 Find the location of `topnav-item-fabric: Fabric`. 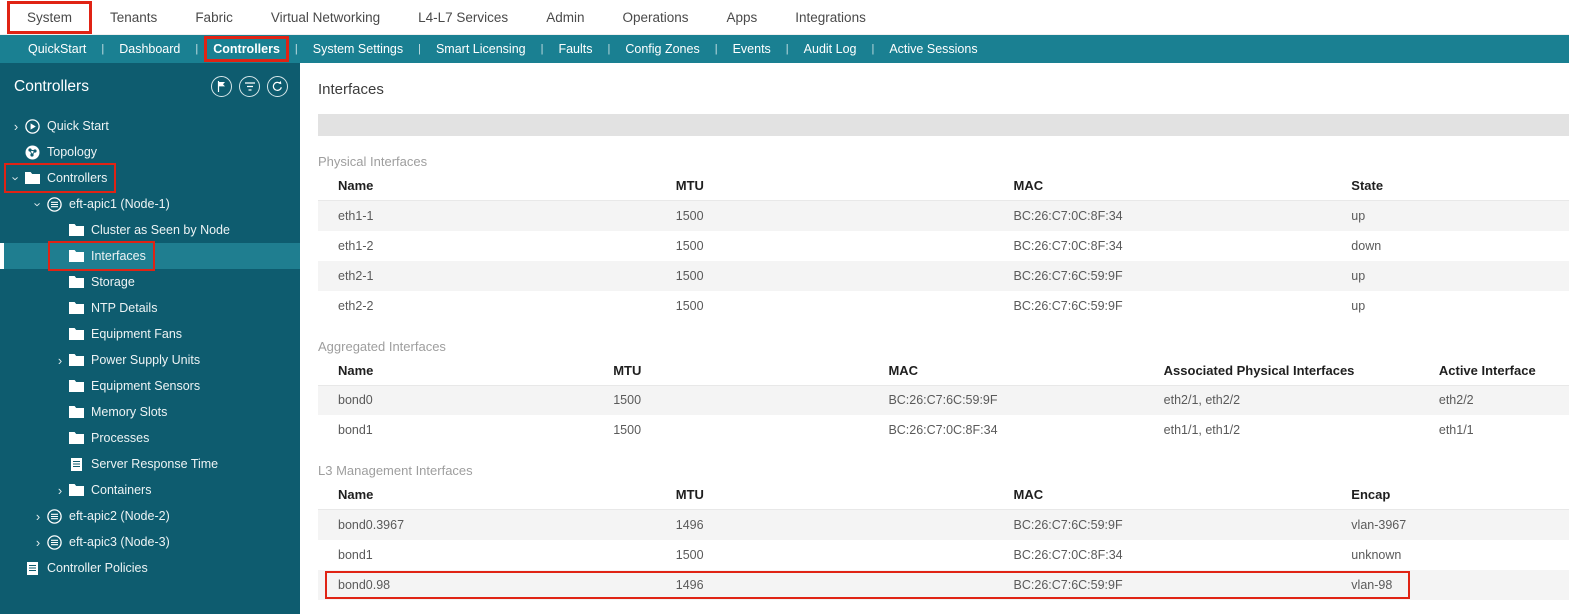

topnav-item-fabric: Fabric is located at coordinates (214, 17).